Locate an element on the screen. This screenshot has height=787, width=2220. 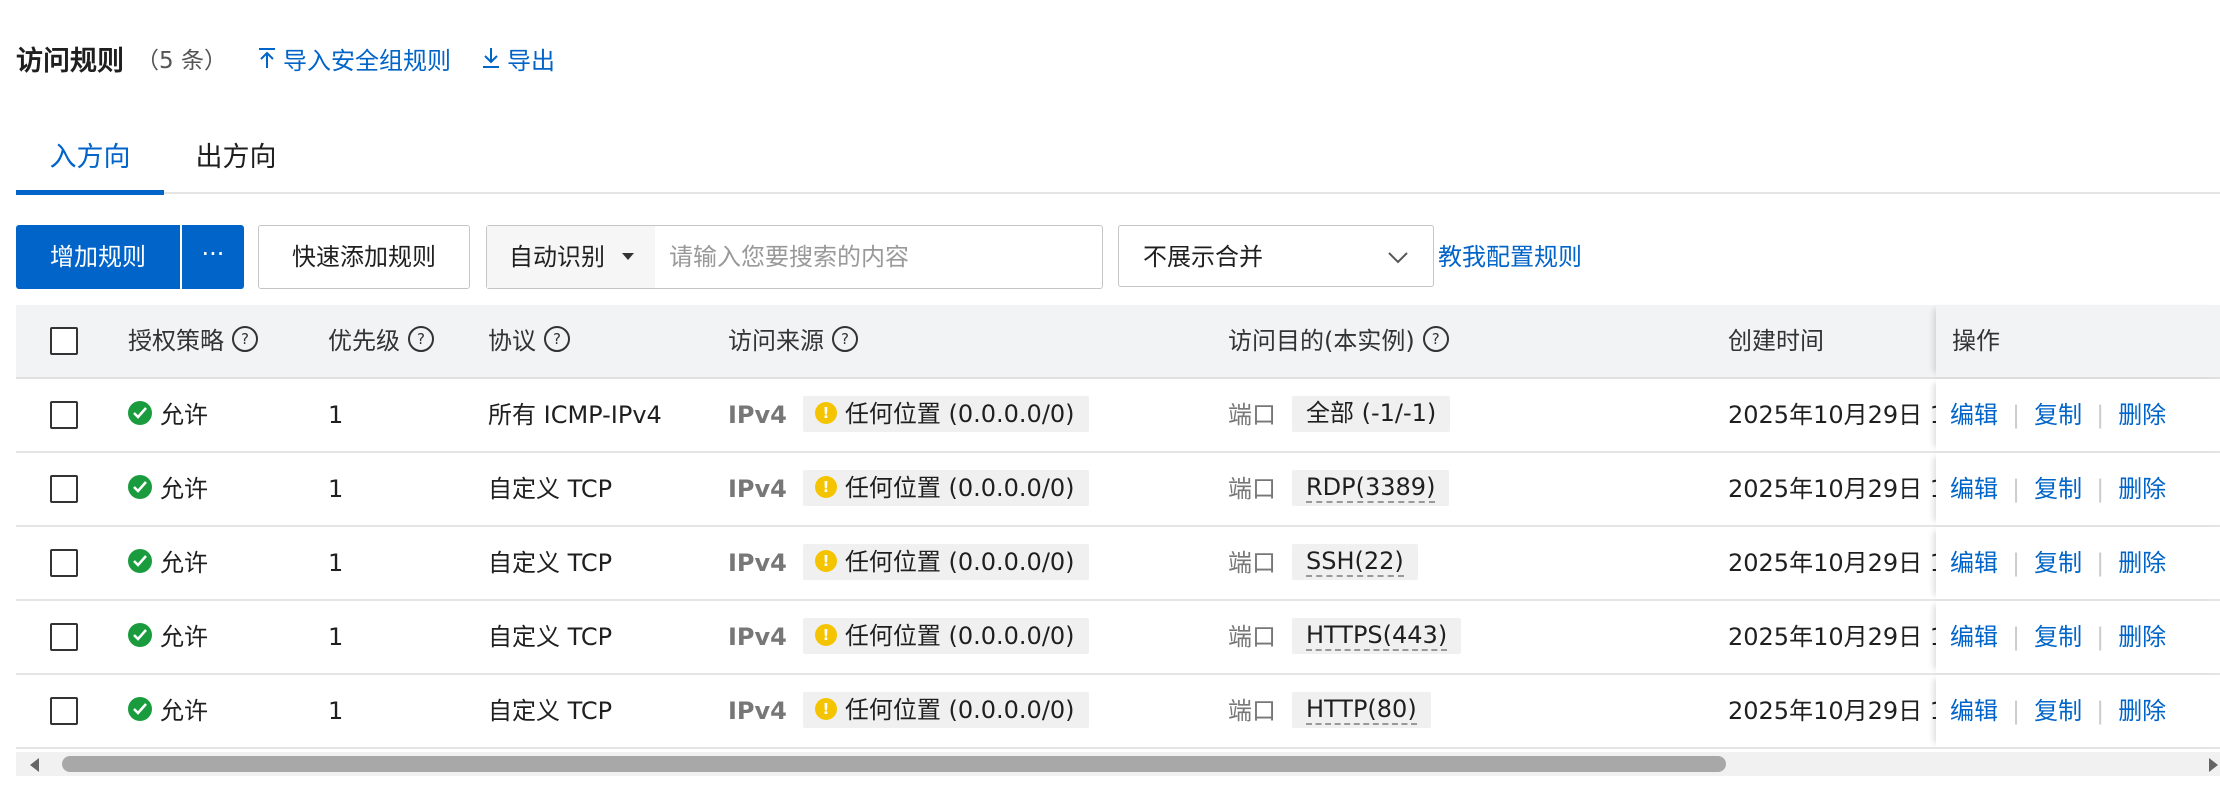
dest-cell: 端口 HTTPS(443) is located at coordinates (1345, 637).